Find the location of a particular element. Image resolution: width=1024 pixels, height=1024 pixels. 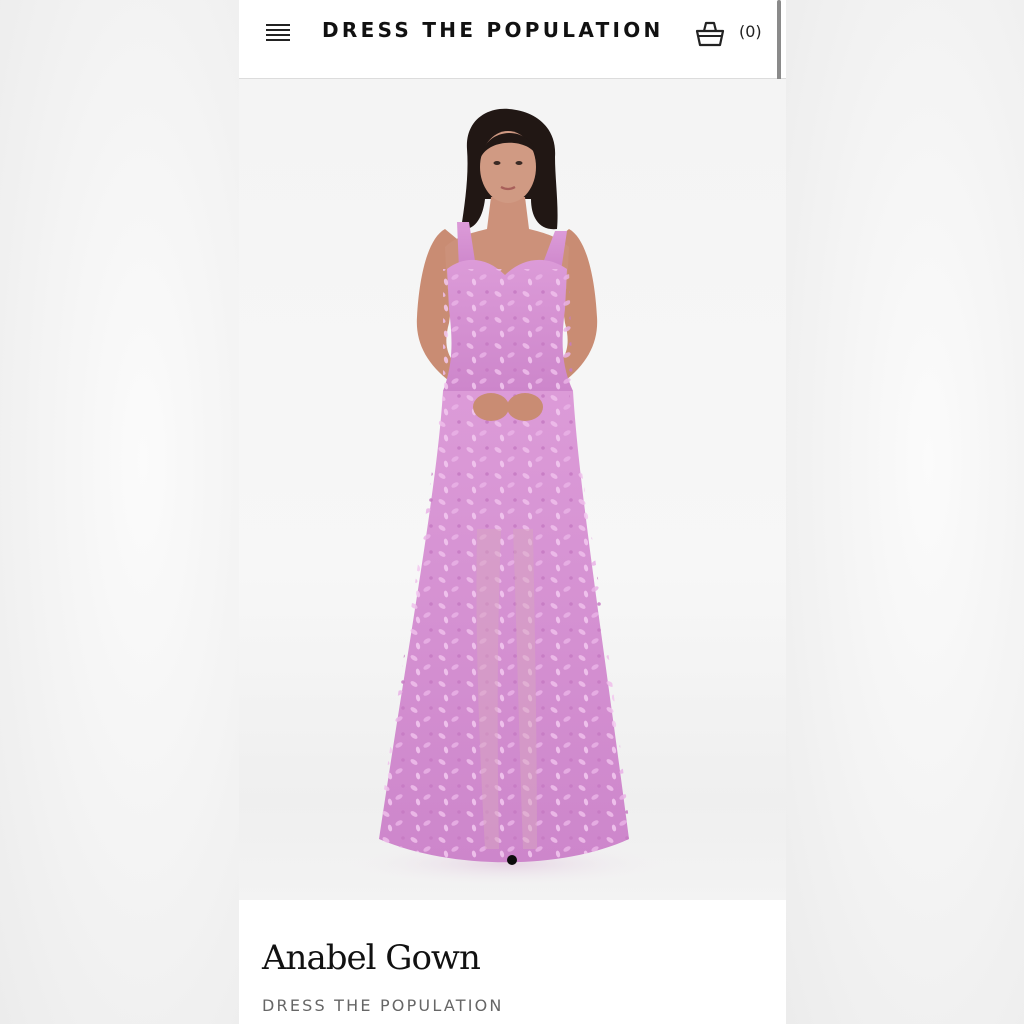

product-brand: DRESS THE POPULATION is located at coordinates (383, 1005).